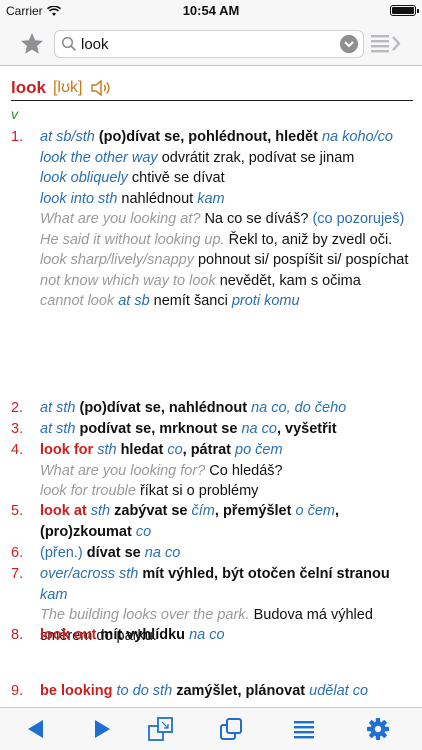 This screenshot has height=750, width=422. I want to click on link-text: look the other way, so click(101, 158).